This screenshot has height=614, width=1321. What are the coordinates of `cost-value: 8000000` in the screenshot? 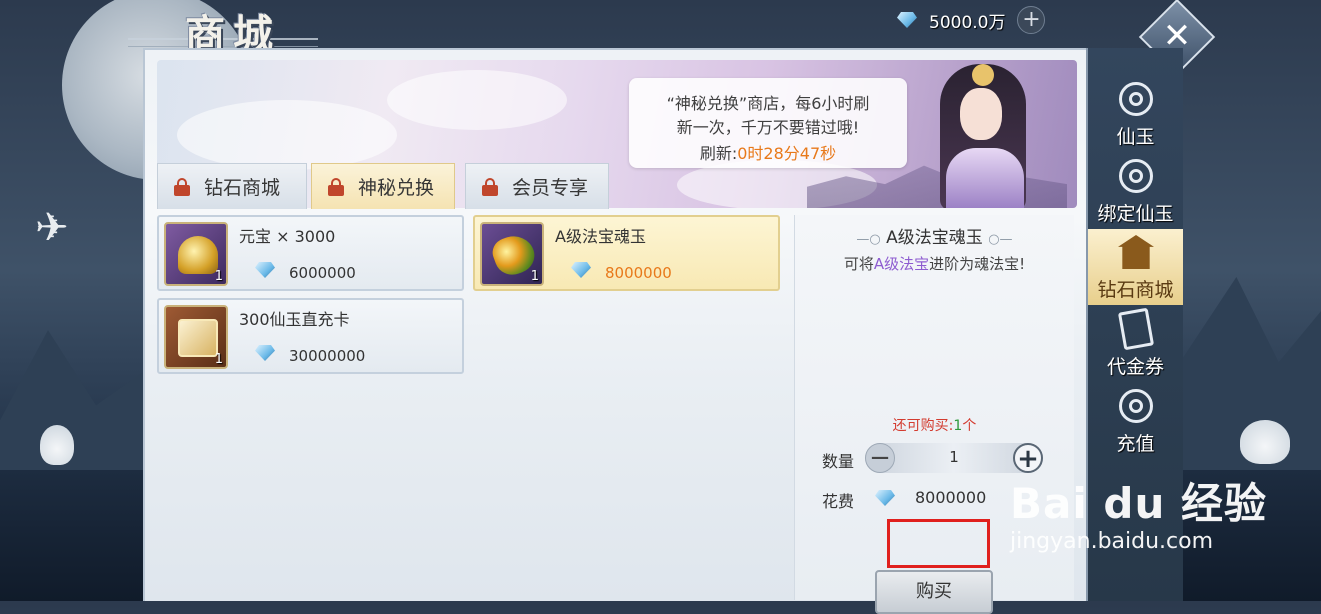 It's located at (951, 497).